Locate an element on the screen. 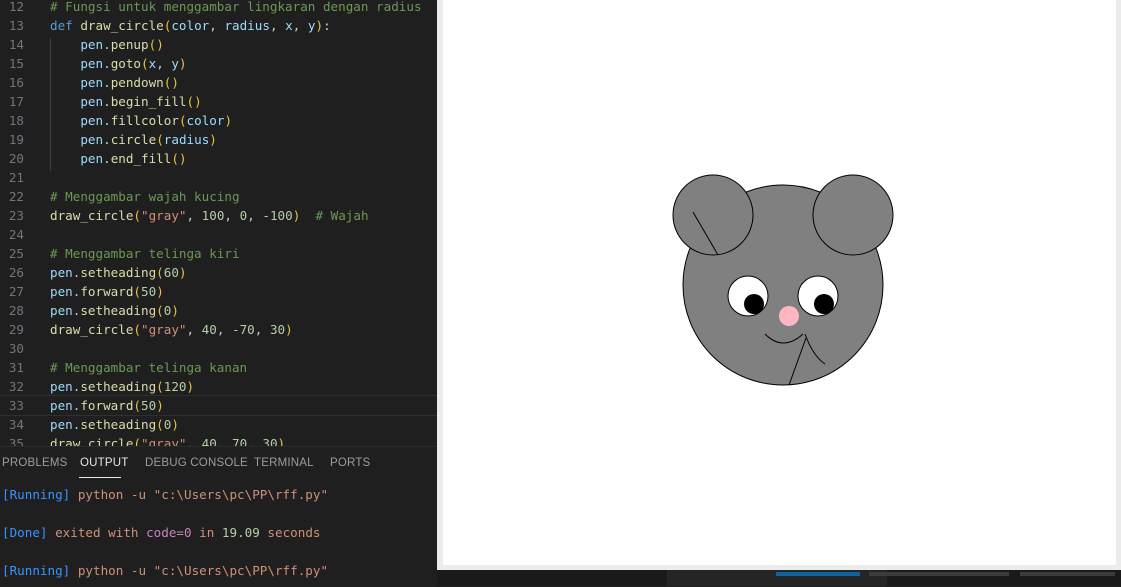 The width and height of the screenshot is (1121, 587). code-text: def draw_circle(color, radius, x, y): is located at coordinates (190, 25).